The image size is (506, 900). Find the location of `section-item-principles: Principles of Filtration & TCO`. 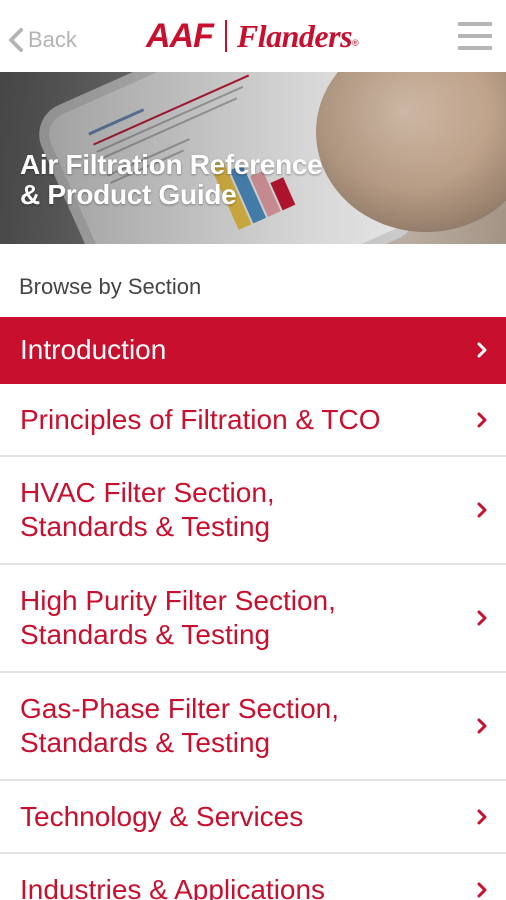

section-item-principles: Principles of Filtration & TCO is located at coordinates (253, 420).